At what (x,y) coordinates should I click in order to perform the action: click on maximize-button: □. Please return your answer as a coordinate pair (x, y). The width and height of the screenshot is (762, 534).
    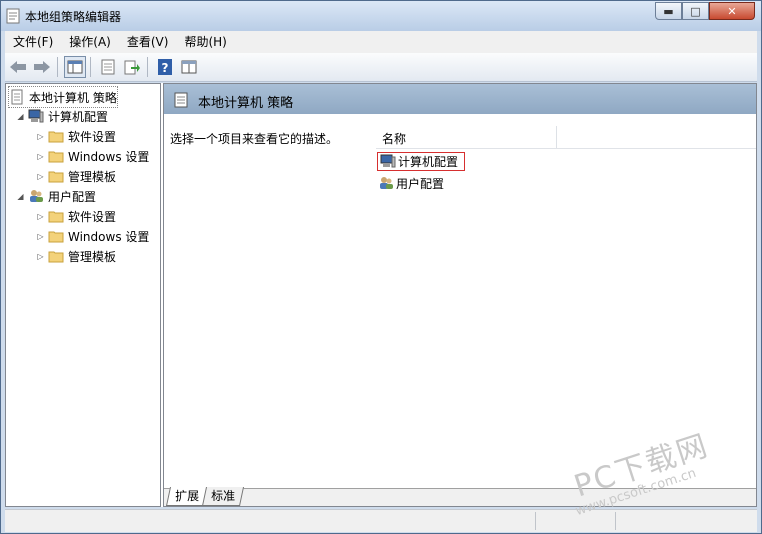
    Looking at the image, I should click on (695, 11).